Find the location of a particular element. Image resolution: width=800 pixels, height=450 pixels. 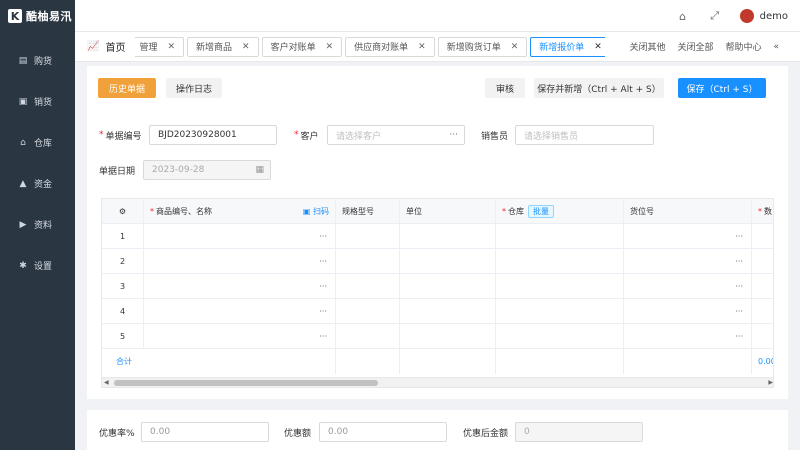

sidebar-item-data: ▶ 资料 is located at coordinates (37, 224).